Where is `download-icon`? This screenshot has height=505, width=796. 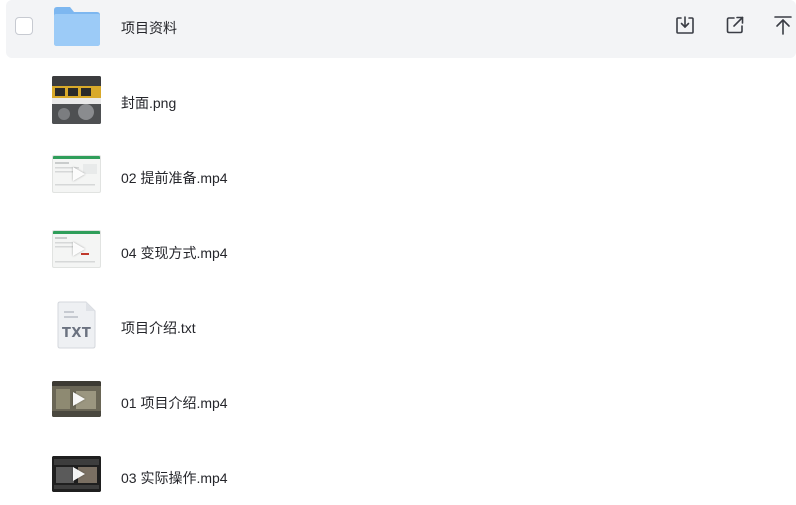
download-icon is located at coordinates (685, 25).